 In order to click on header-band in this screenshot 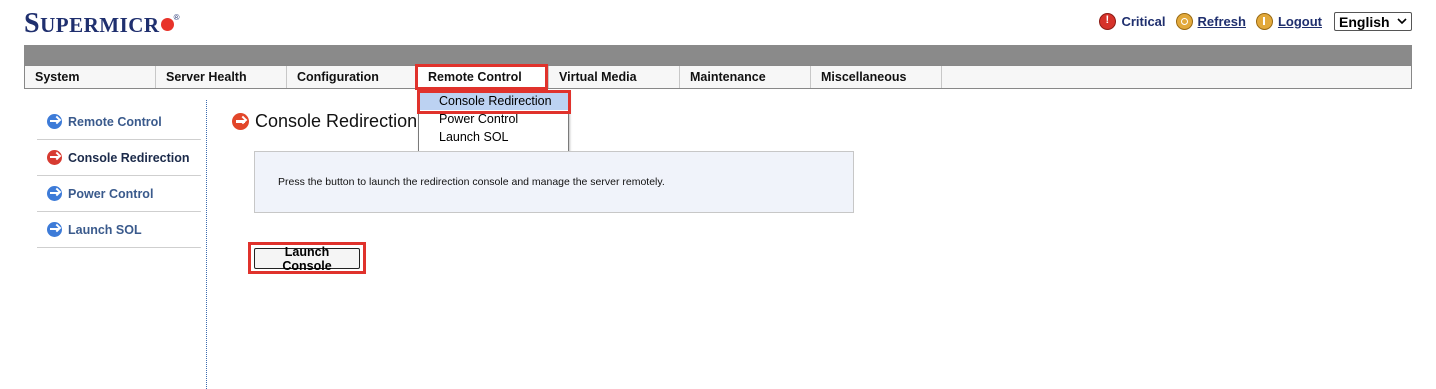, I will do `click(718, 55)`.